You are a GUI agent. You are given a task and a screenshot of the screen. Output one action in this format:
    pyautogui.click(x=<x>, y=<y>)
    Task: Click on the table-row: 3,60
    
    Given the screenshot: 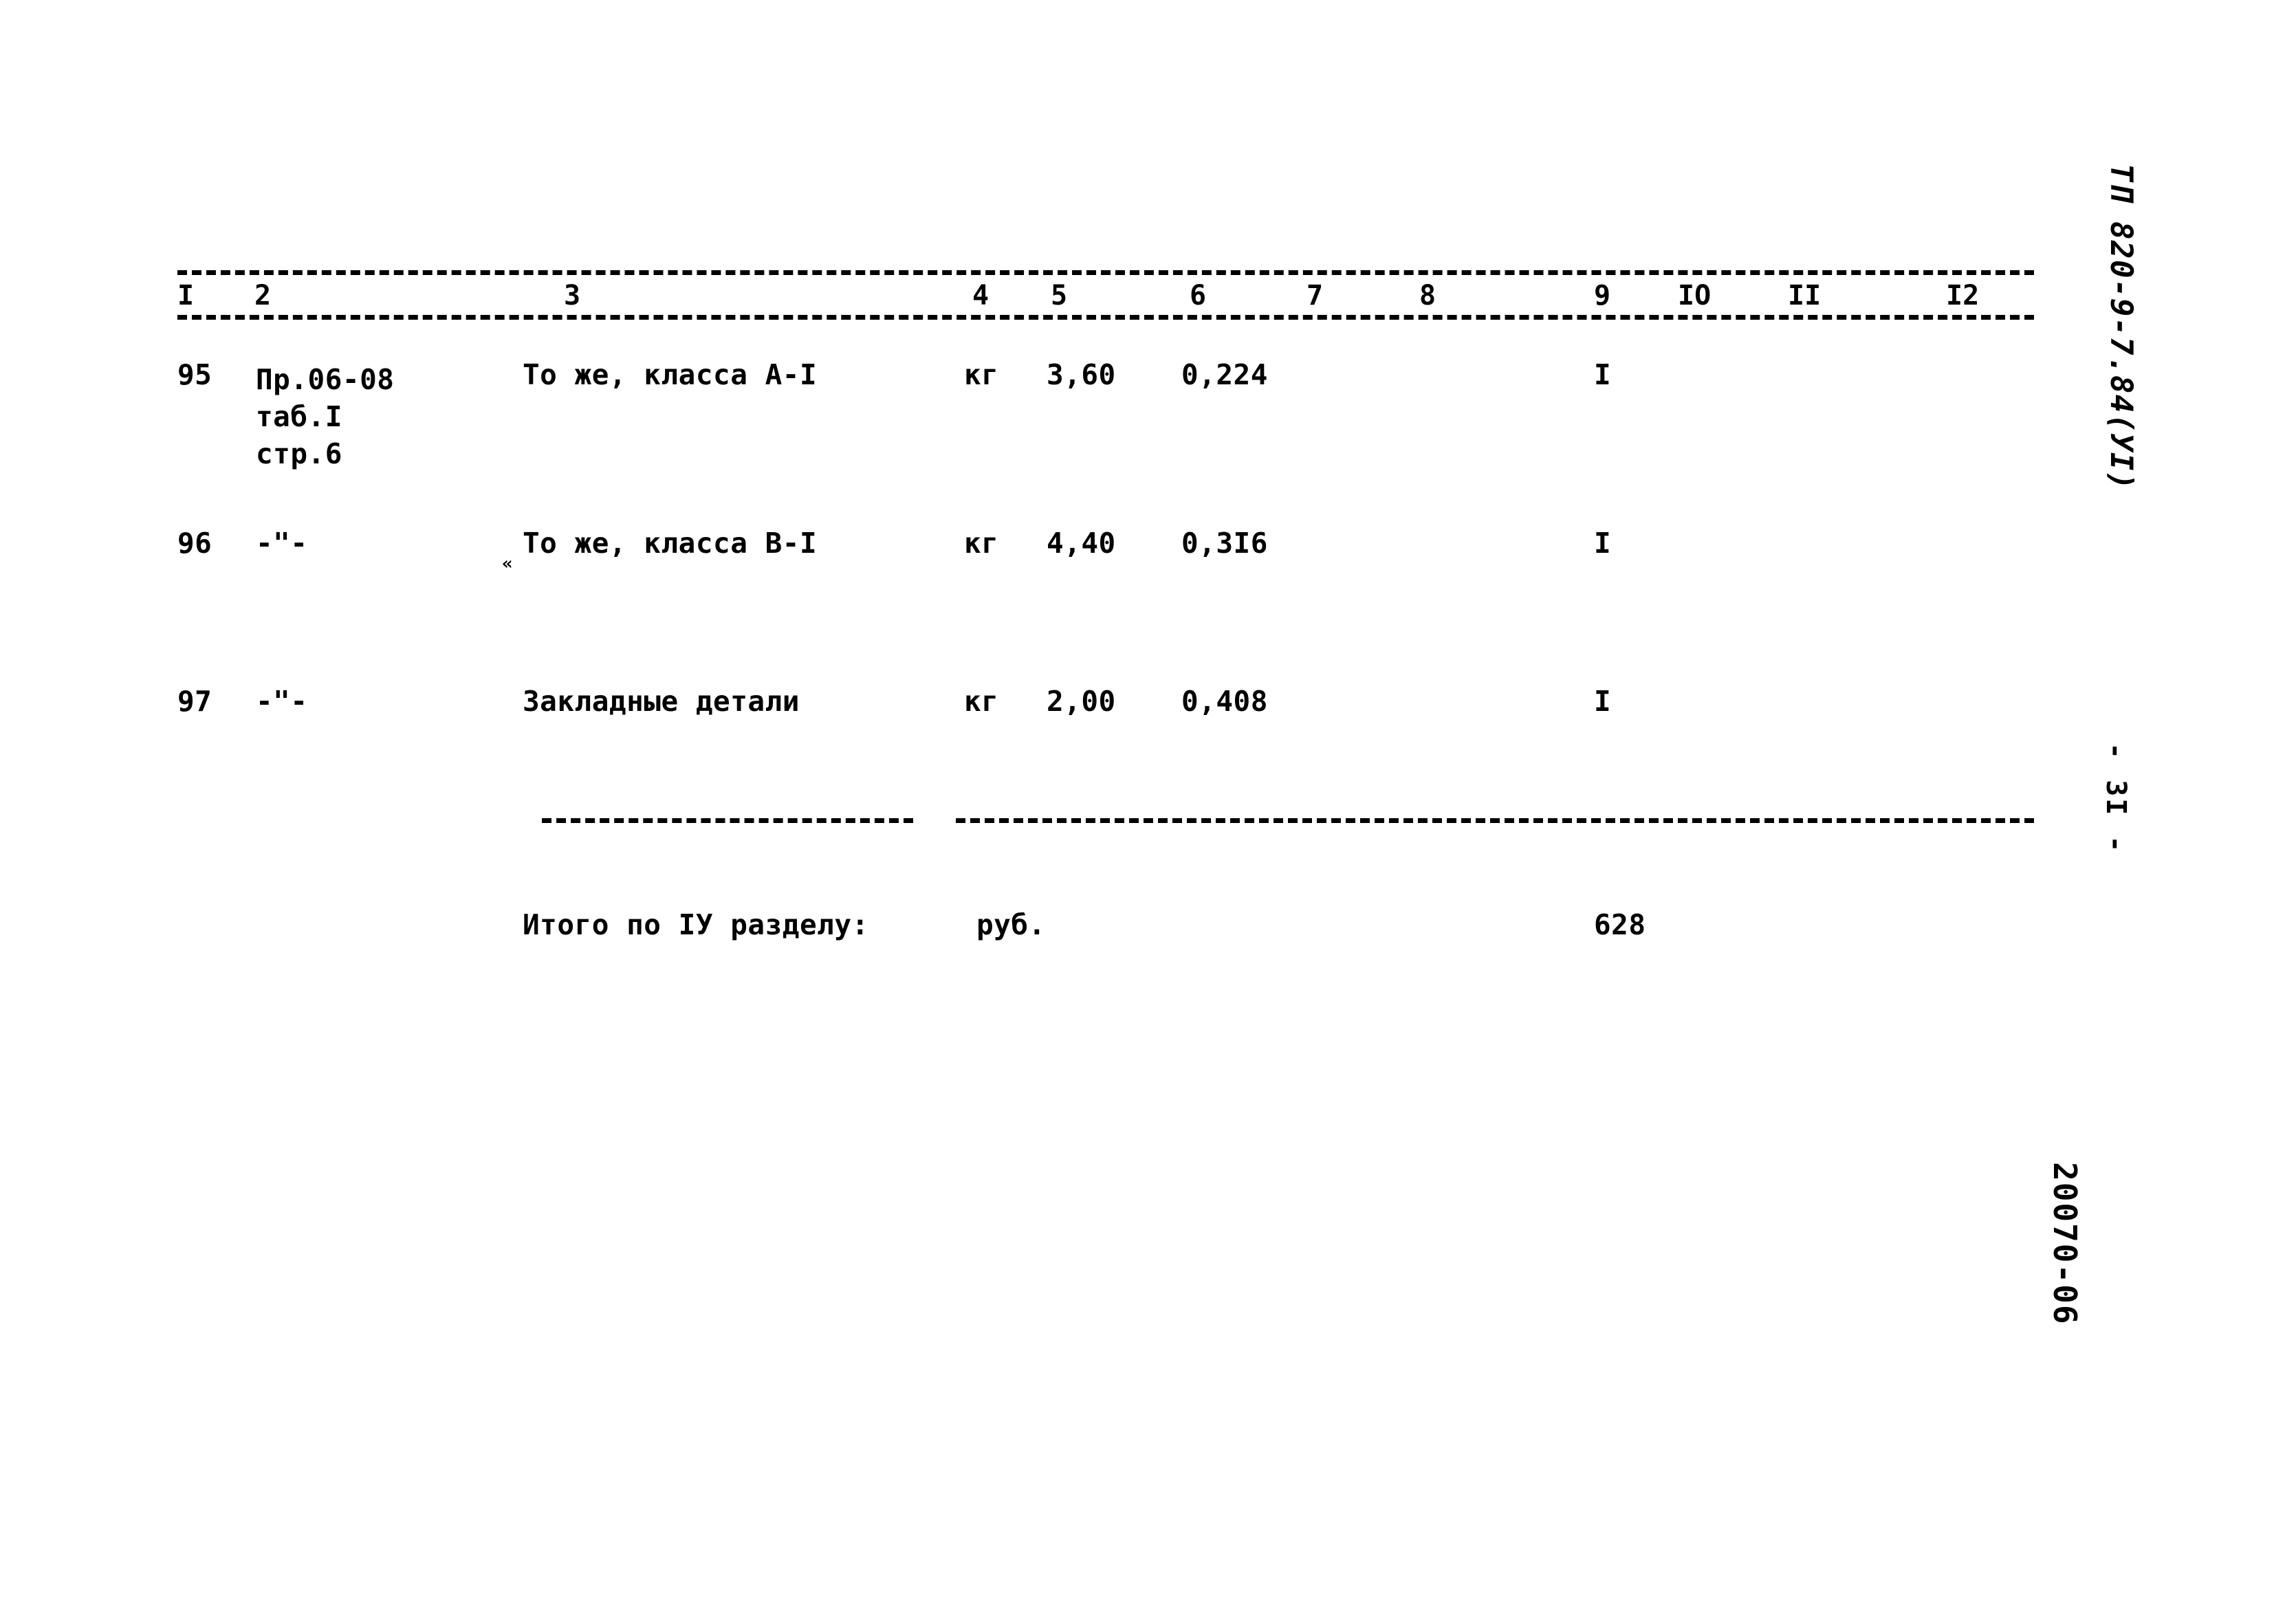 What is the action you would take?
    pyautogui.click(x=1081, y=374)
    